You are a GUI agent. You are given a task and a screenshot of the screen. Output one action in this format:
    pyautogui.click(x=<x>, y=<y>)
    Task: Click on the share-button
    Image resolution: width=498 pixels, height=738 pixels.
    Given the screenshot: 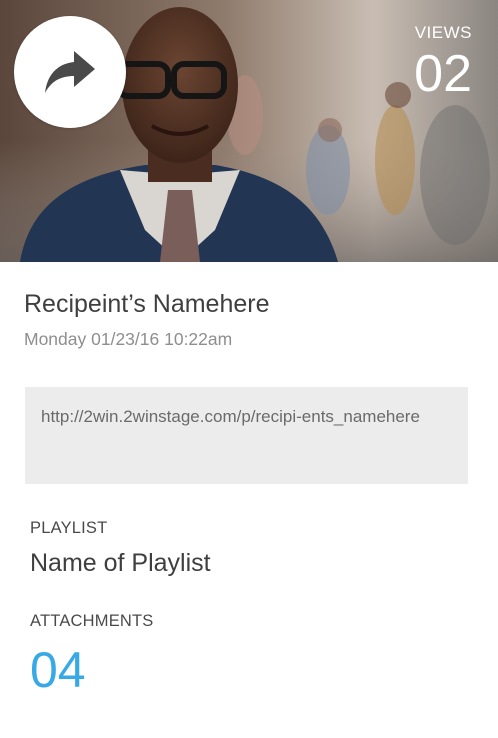 What is the action you would take?
    pyautogui.click(x=70, y=72)
    